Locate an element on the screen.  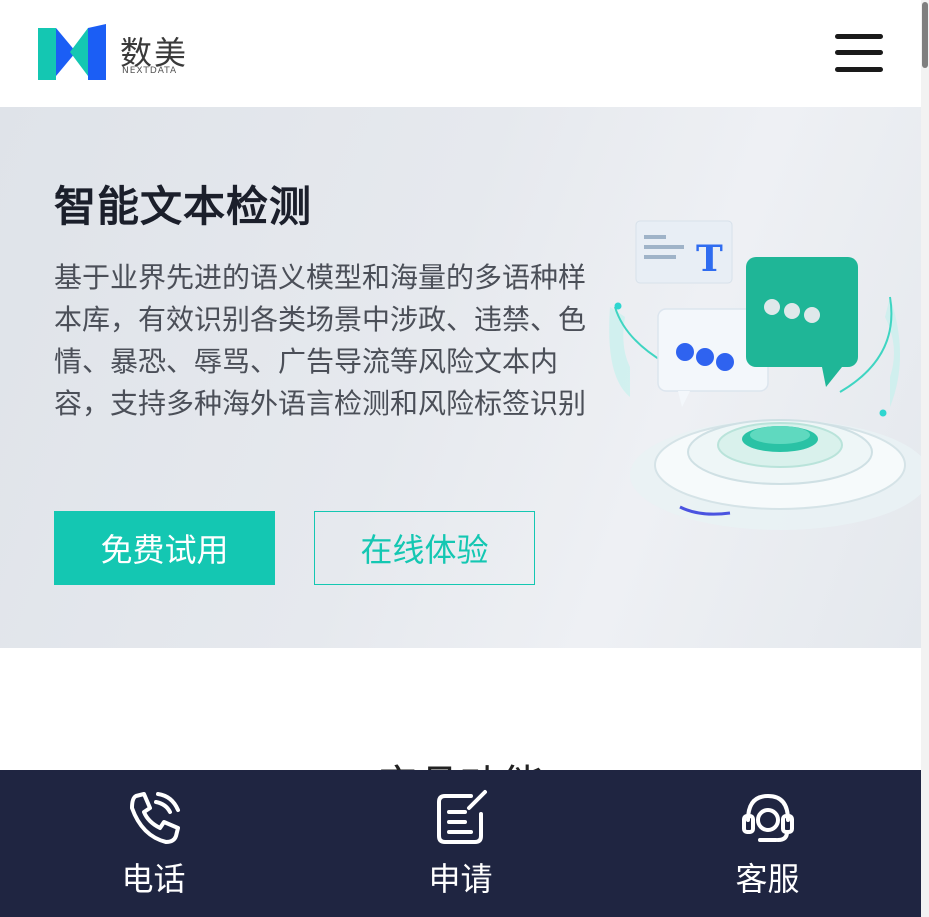
hero-title: 智能文本检测 is located at coordinates (183, 206).